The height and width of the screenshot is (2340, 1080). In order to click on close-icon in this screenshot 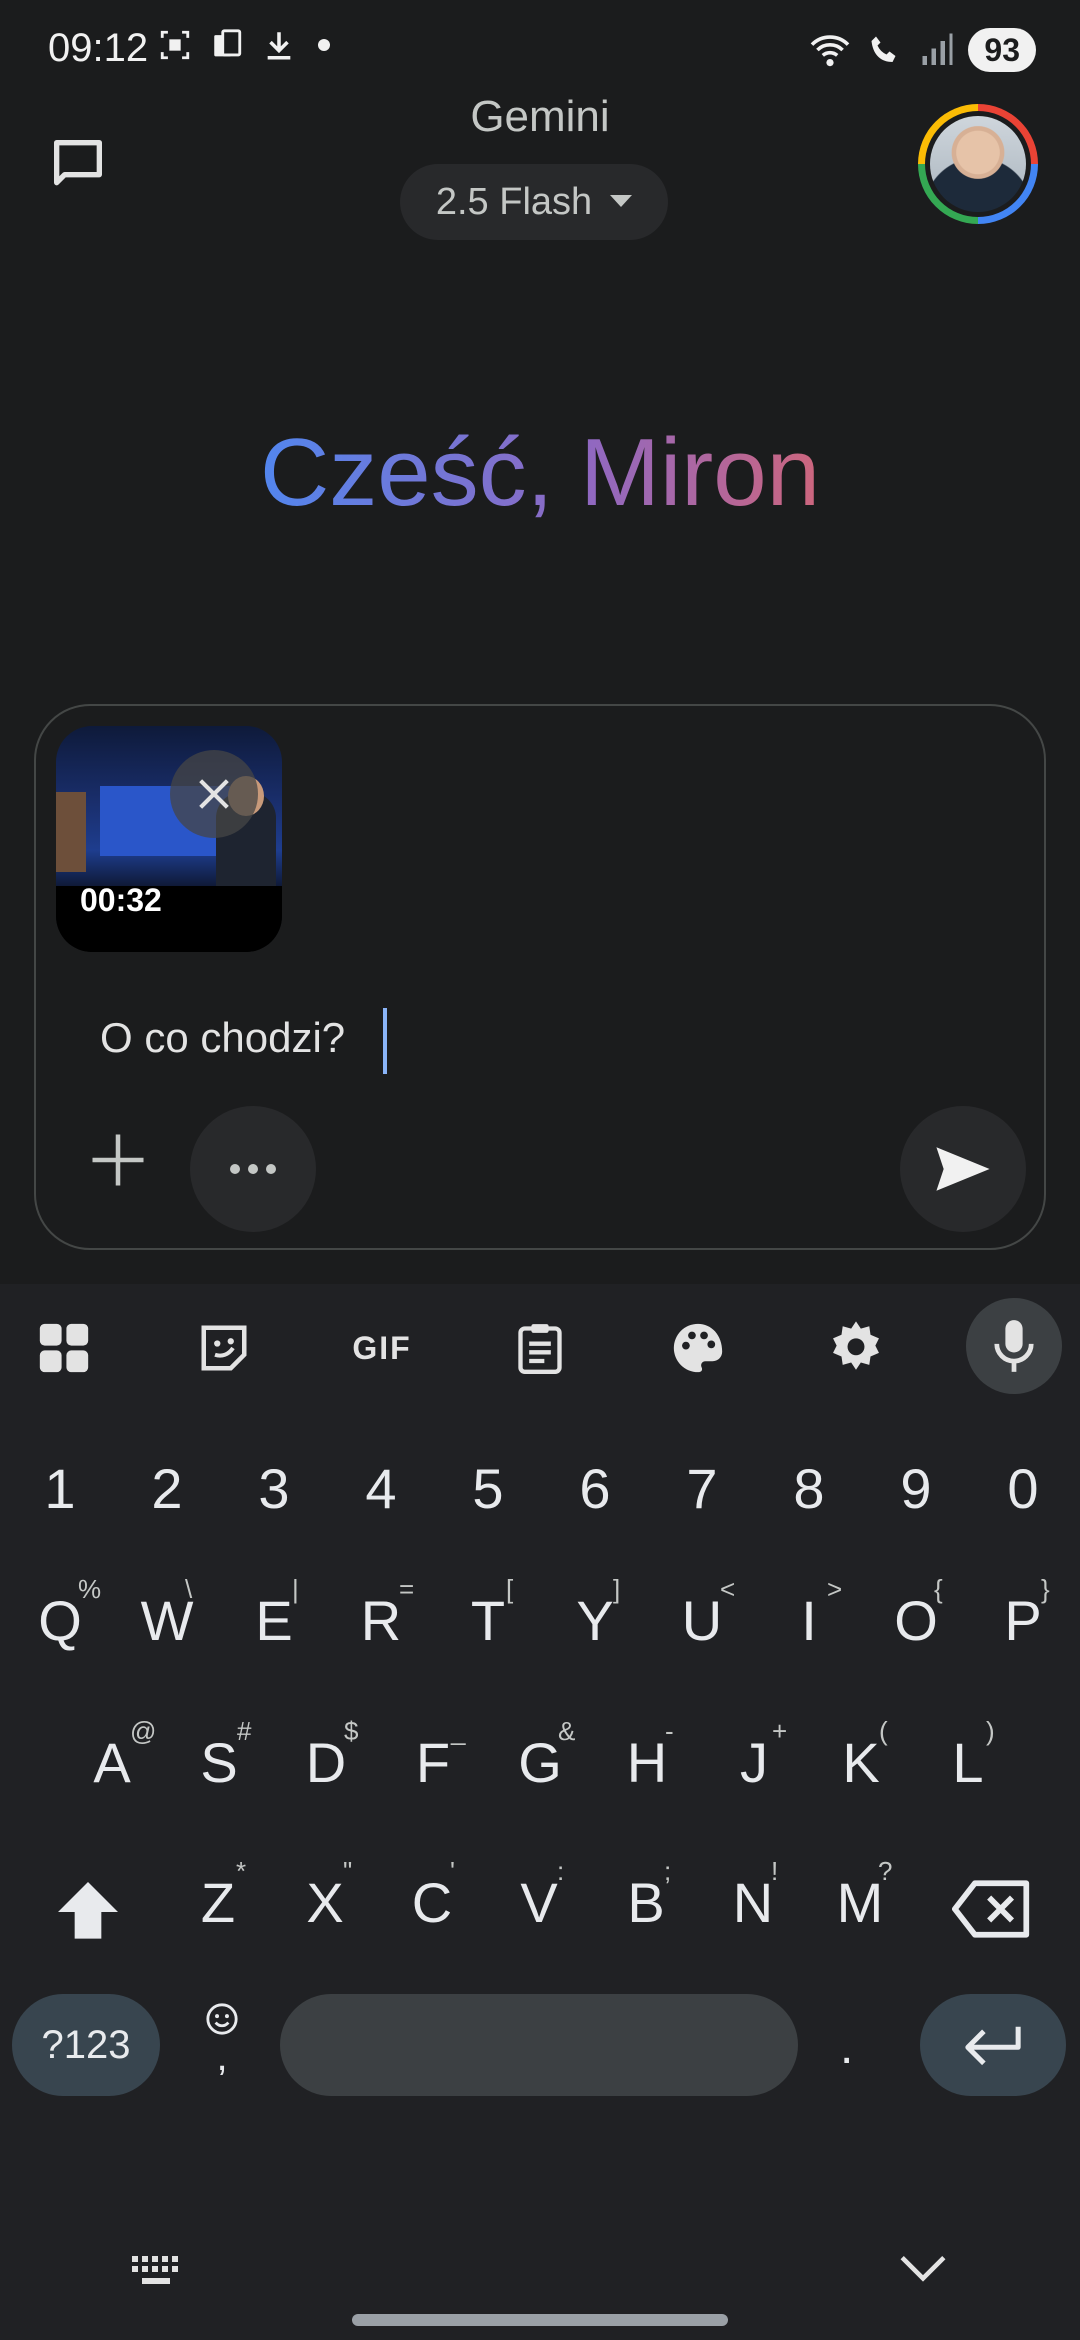, I will do `click(214, 794)`.